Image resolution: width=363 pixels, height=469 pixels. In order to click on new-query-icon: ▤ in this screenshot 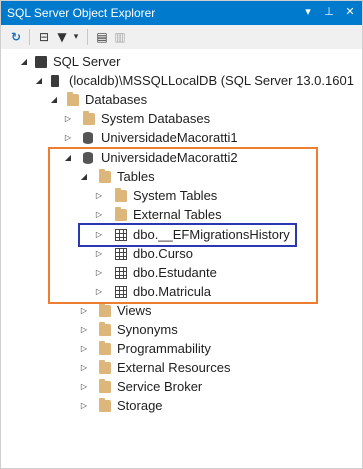, I will do `click(102, 37)`.